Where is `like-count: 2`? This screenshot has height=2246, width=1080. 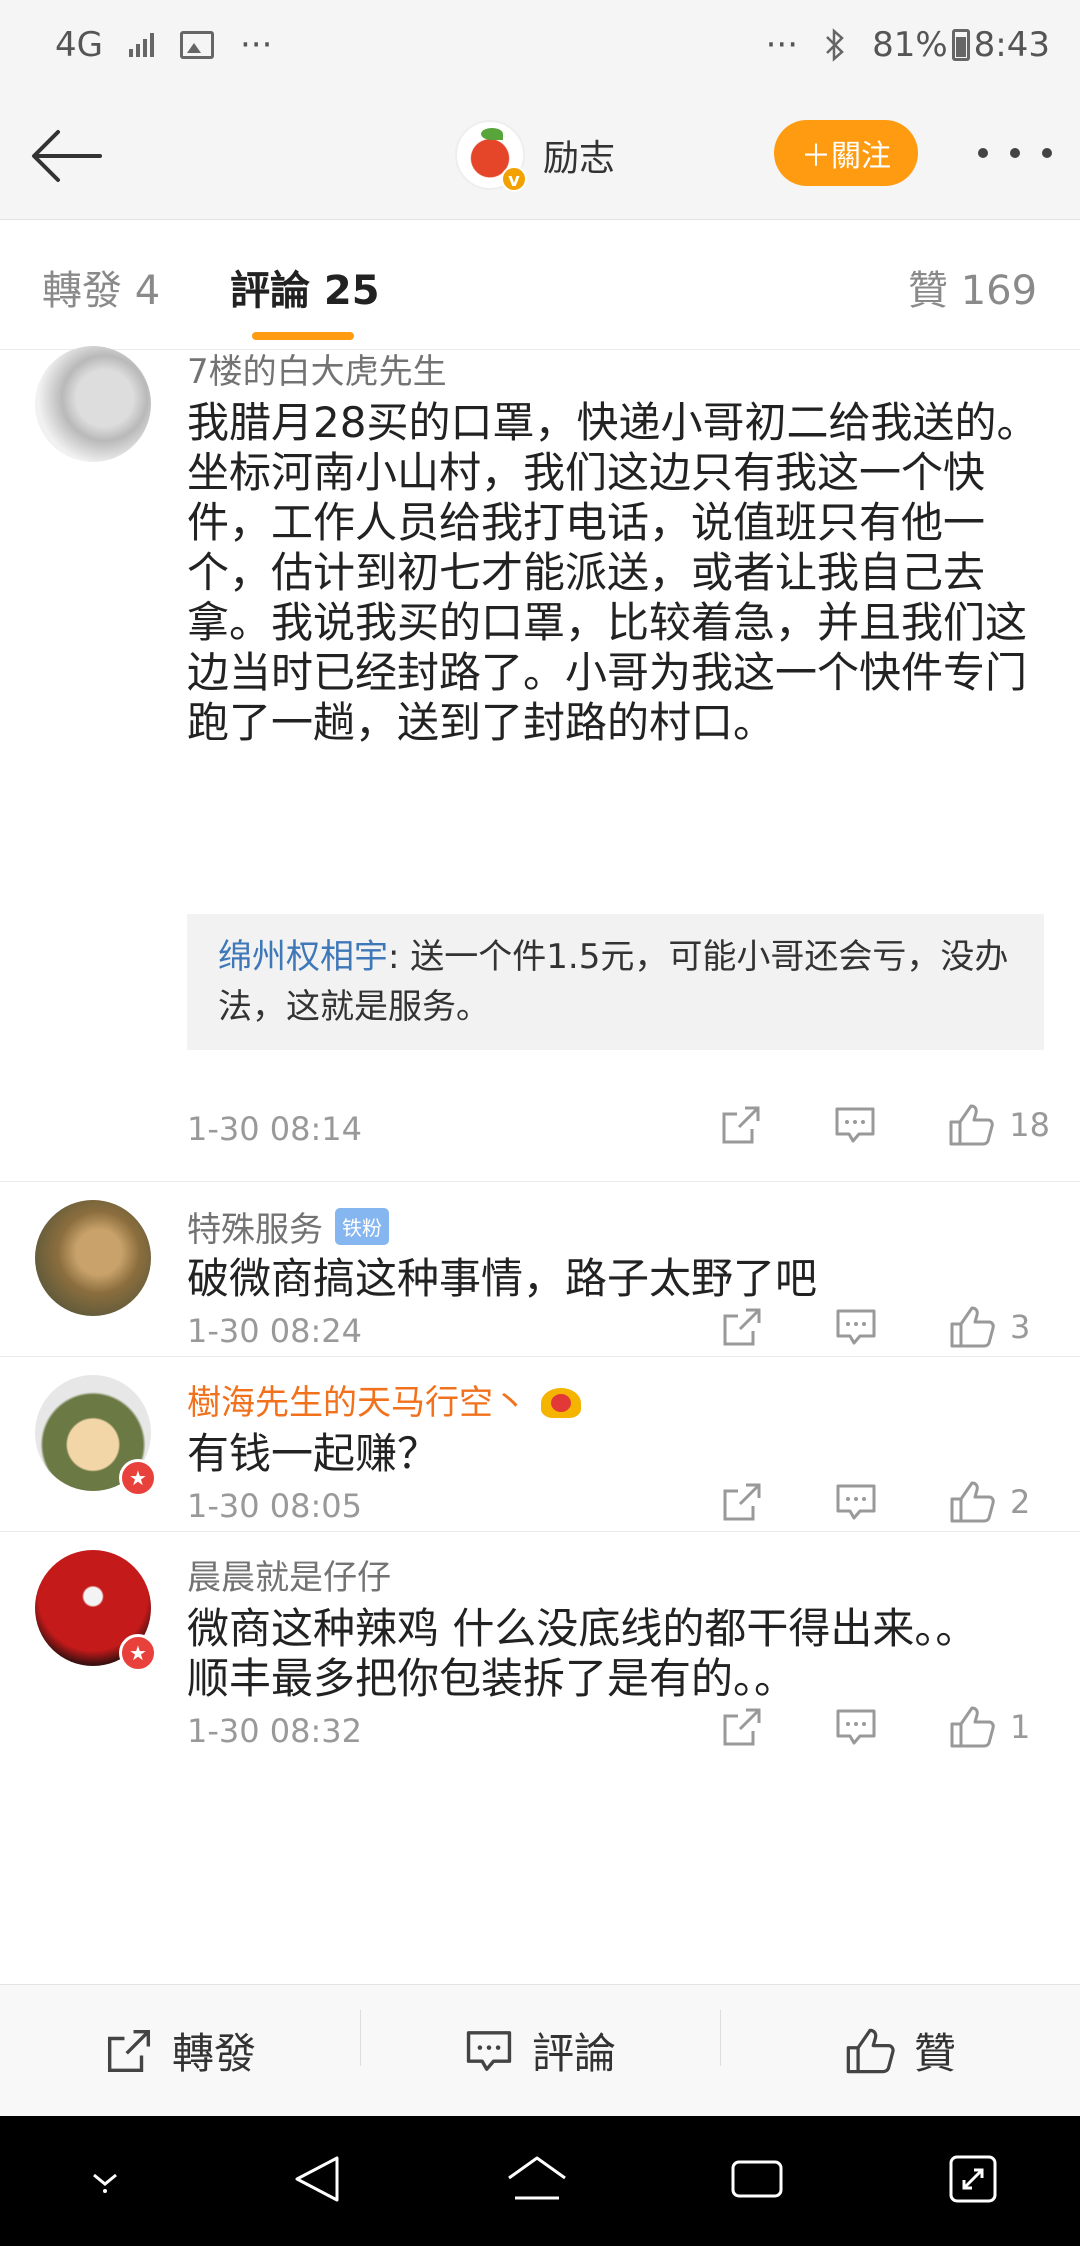
like-count: 2 is located at coordinates (1020, 1502).